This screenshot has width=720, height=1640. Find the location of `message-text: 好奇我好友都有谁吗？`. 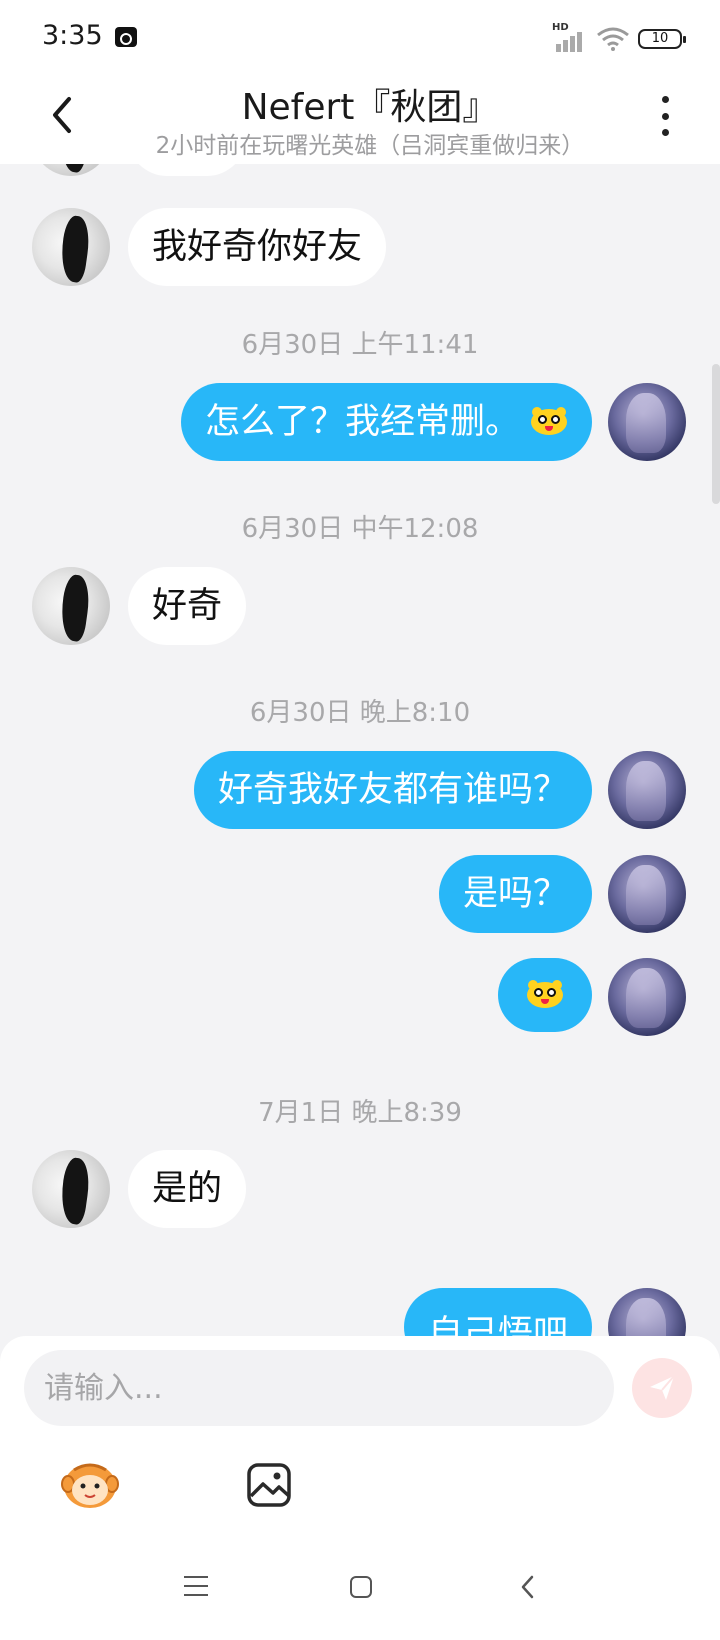

message-text: 好奇我好友都有谁吗？ is located at coordinates (392, 790).